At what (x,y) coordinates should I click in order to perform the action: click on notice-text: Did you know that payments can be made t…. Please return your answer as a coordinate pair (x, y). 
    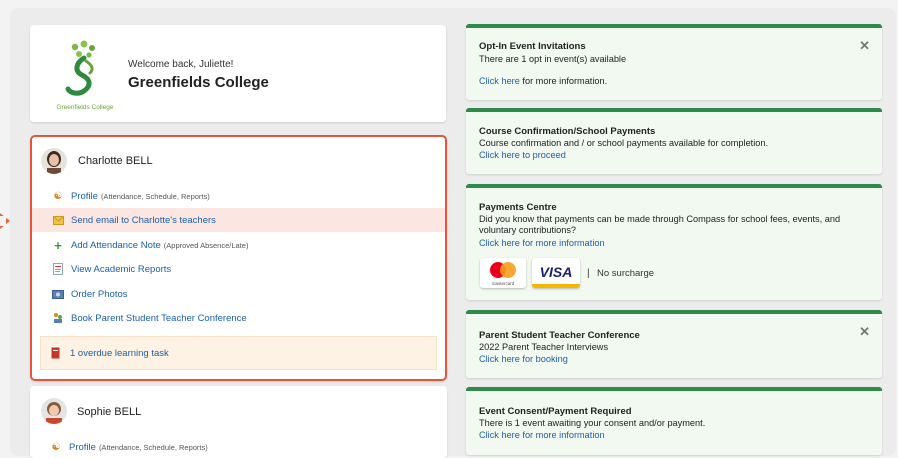
    Looking at the image, I should click on (660, 224).